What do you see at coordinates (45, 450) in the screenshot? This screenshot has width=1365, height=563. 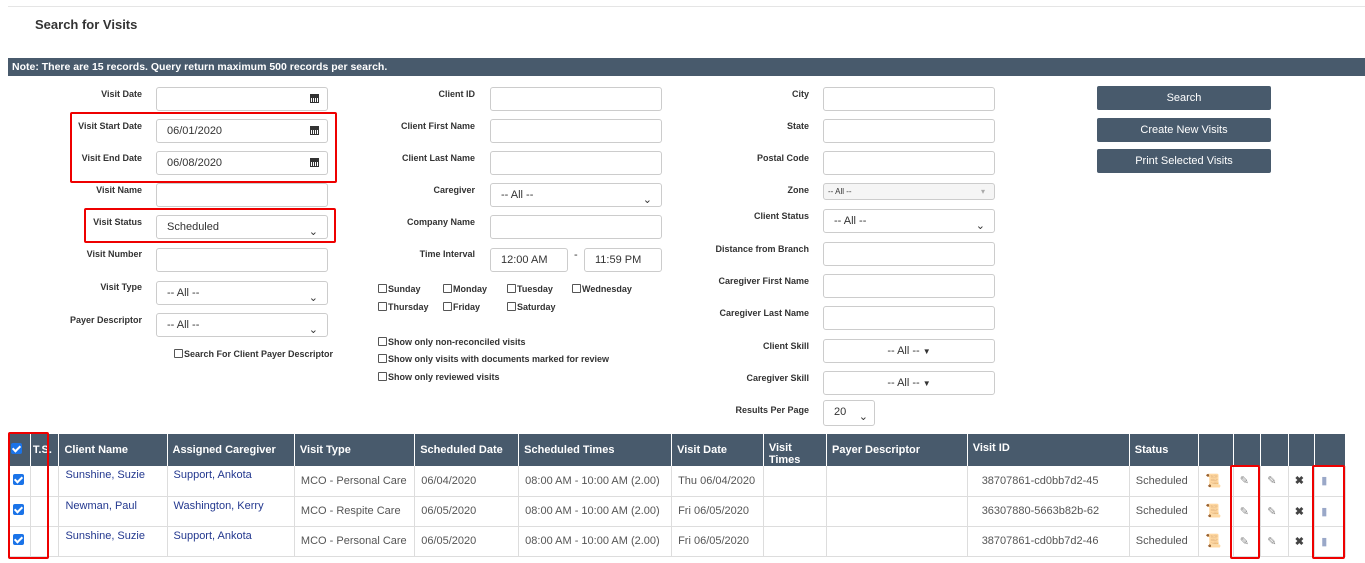 I see `header-ts: T.S.` at bounding box center [45, 450].